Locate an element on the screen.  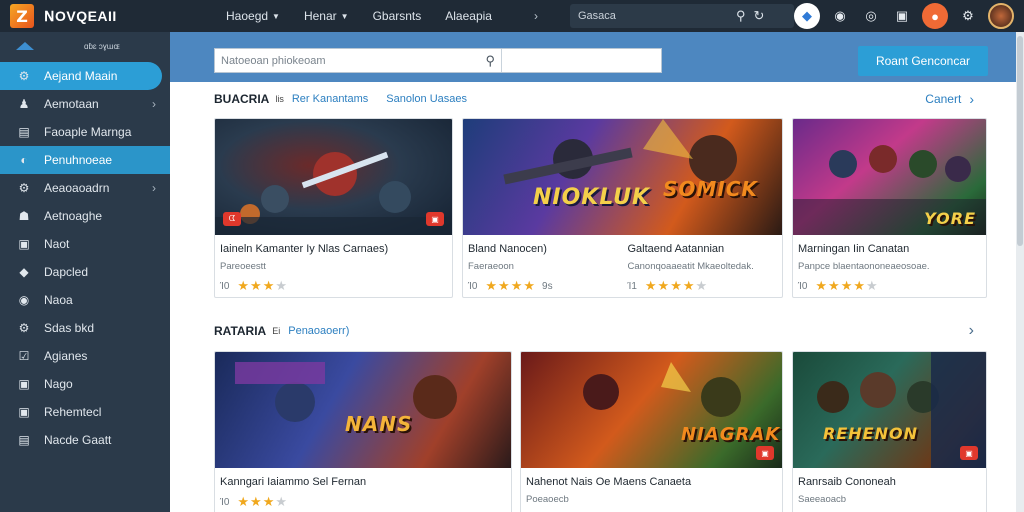
rating-number: Ί1 is located at coordinates (632, 286).